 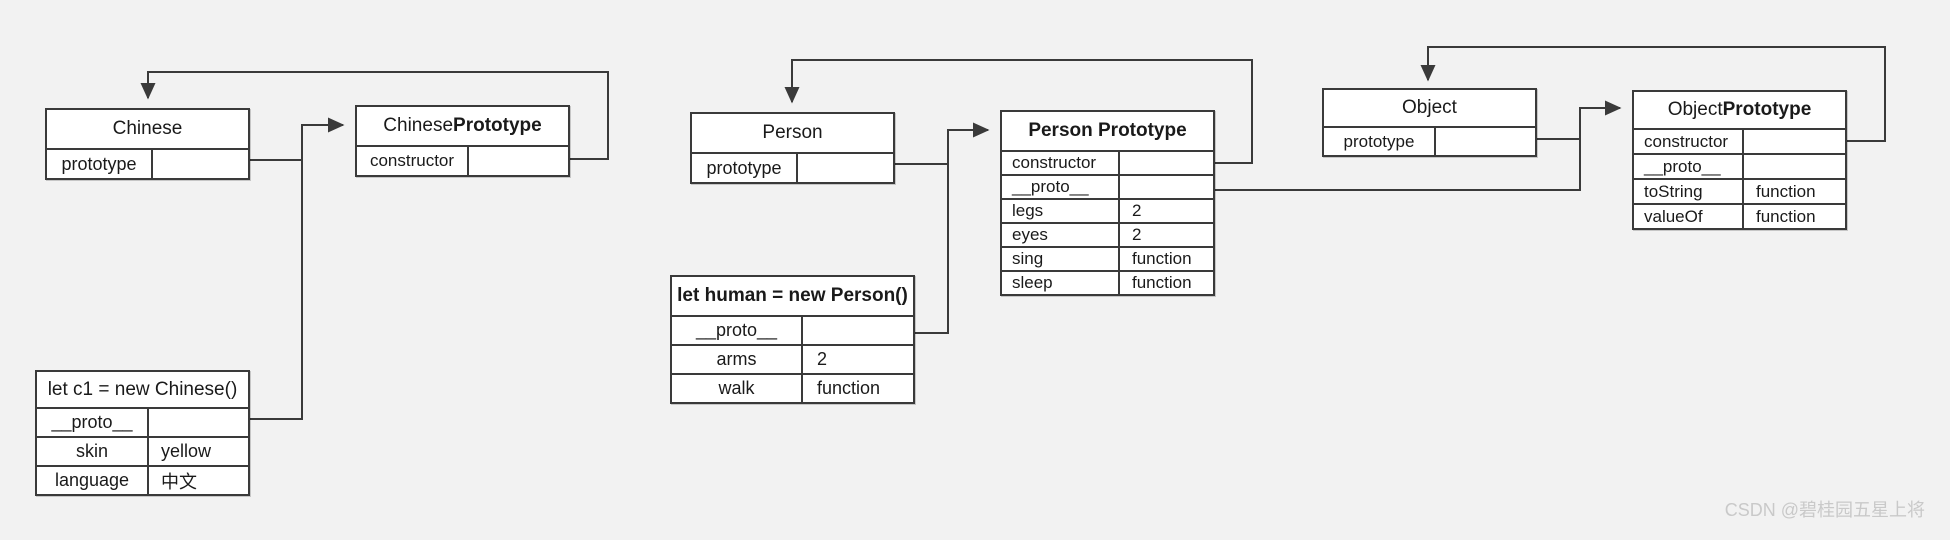 I want to click on title-prefix: Chinese, so click(x=418, y=125).